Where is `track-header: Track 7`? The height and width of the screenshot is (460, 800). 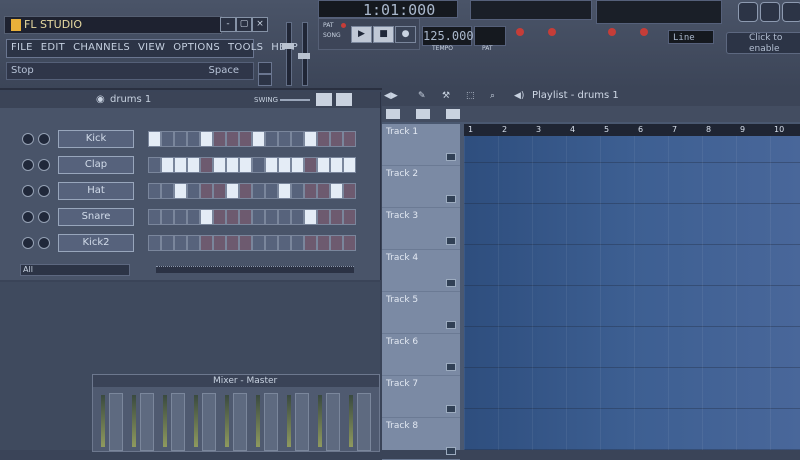
track-header: Track 7 is located at coordinates (421, 397).